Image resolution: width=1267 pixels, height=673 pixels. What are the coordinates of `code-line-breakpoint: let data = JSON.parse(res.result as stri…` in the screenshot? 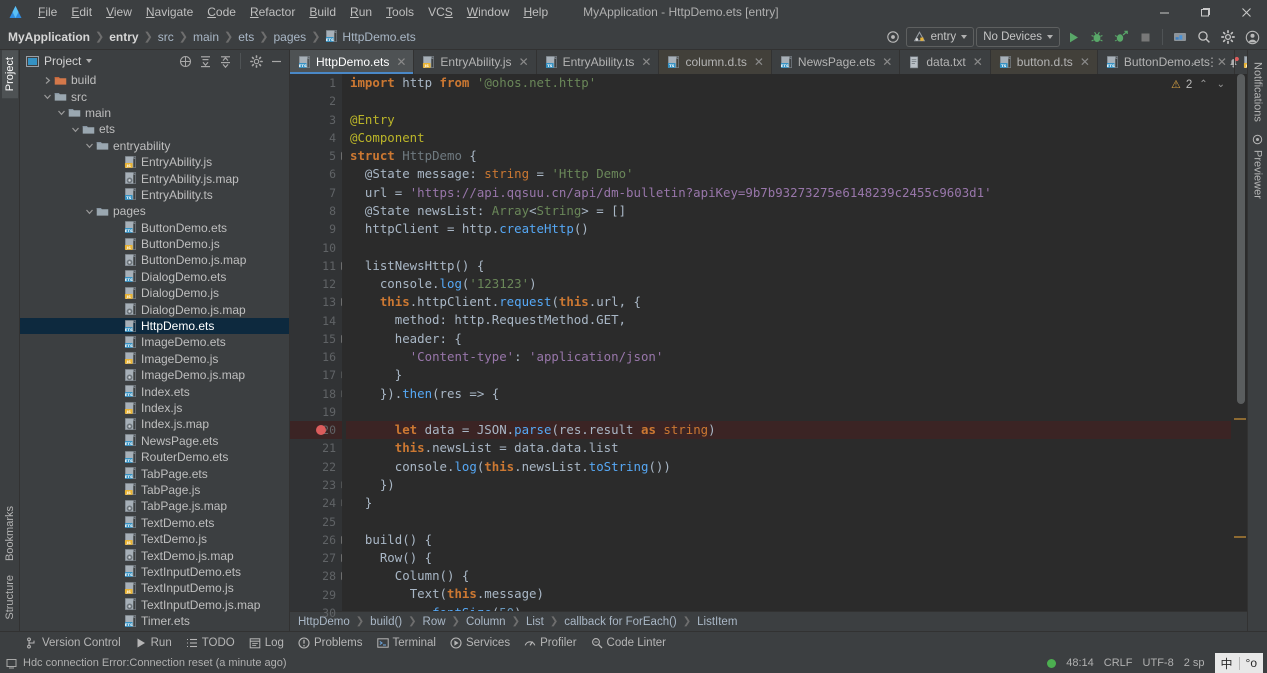 It's located at (786, 430).